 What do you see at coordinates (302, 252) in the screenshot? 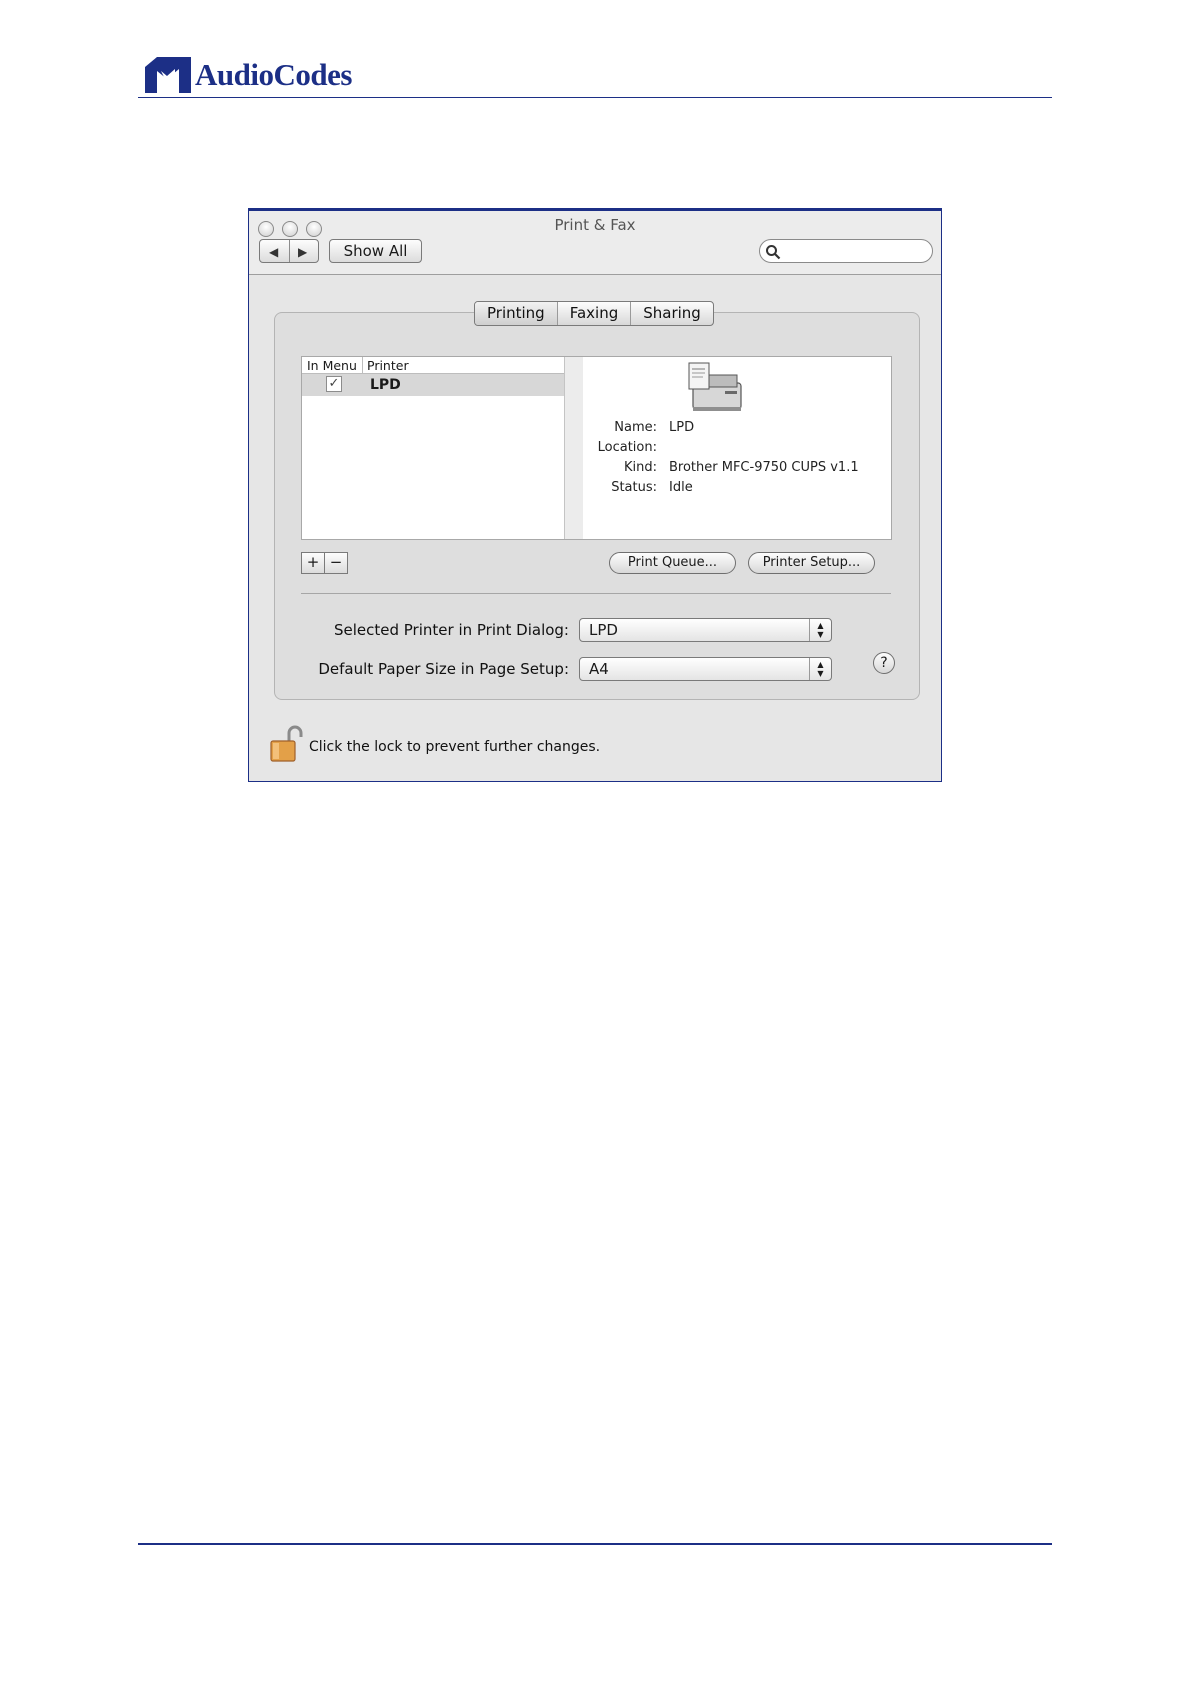
I see `forward-arrow-icon: ▶` at bounding box center [302, 252].